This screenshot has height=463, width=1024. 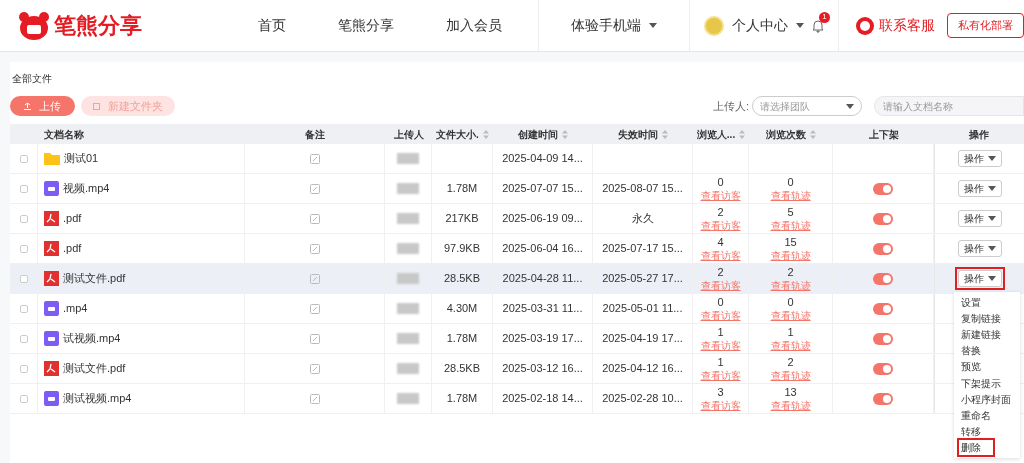 I want to click on menu-item: 转移, so click(x=971, y=432).